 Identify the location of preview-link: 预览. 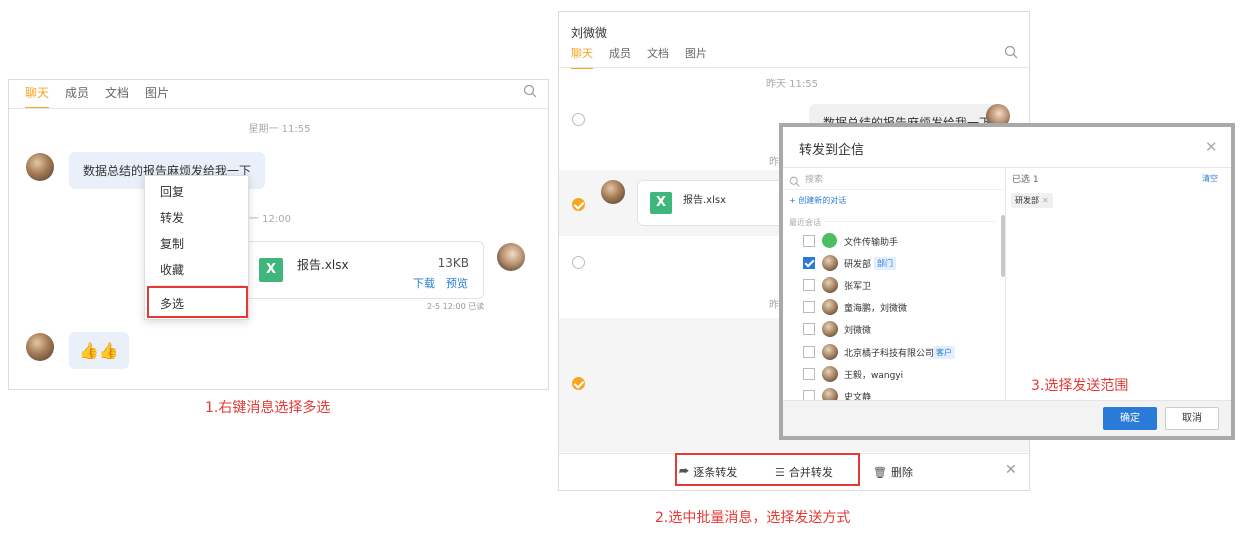
(457, 283).